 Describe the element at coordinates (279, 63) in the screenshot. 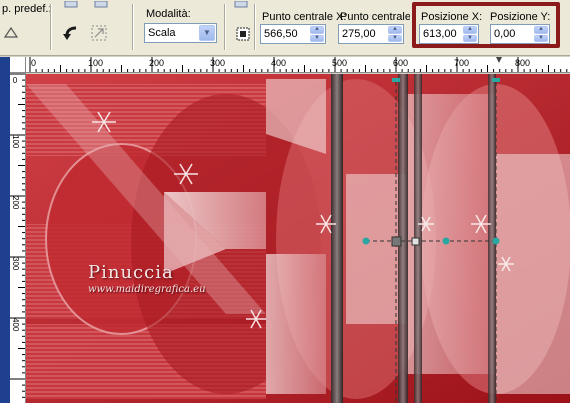

I see `ruler-top-label: 400` at that location.